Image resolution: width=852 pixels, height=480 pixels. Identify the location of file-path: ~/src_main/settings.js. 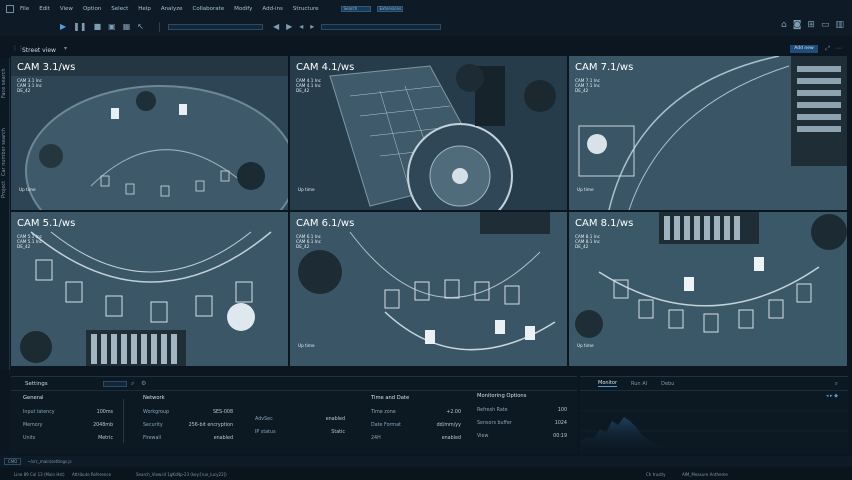
(49, 461).